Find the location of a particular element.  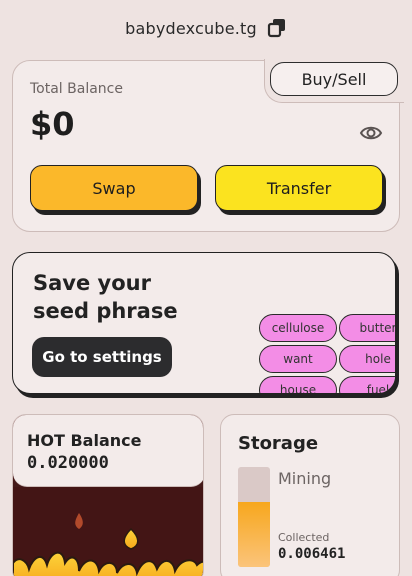

hot-balance-card: HOT Balance 0.020000 is located at coordinates (108, 495).